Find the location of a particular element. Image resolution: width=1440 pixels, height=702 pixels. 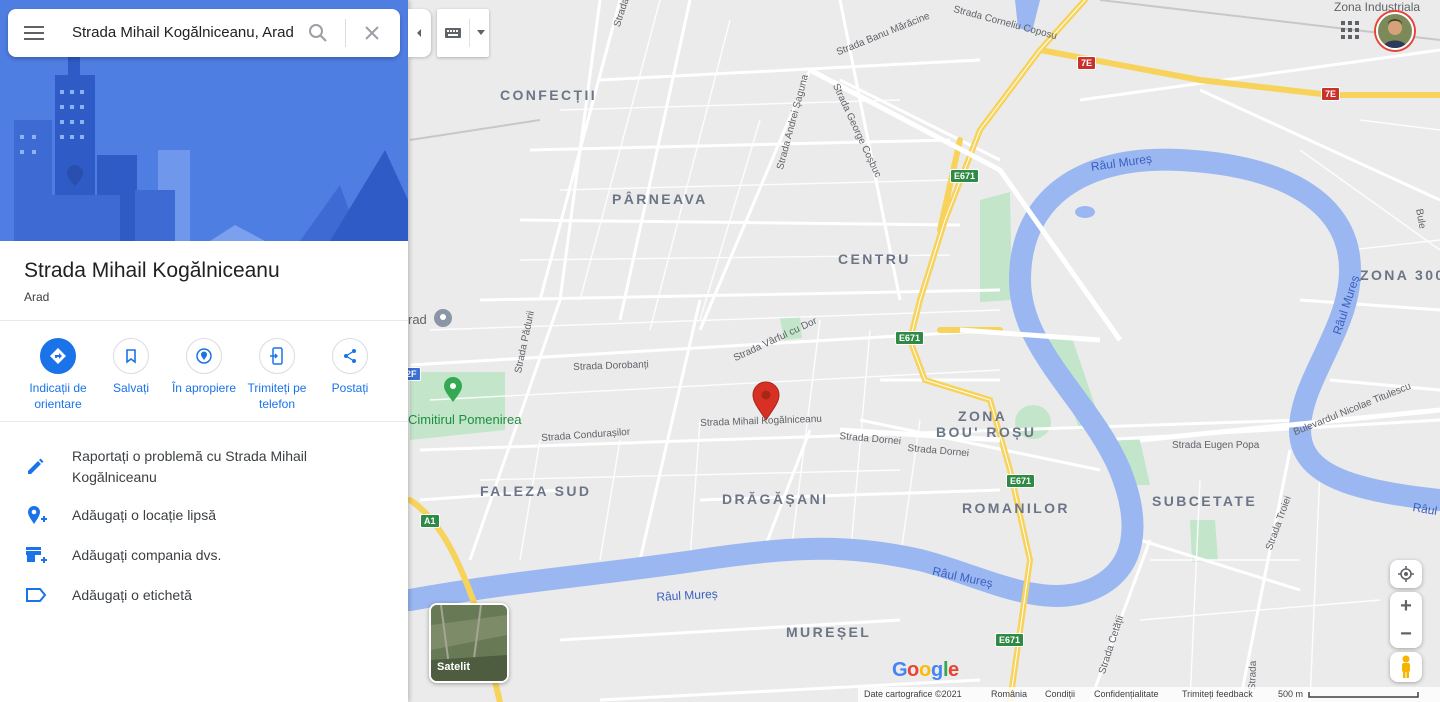

svg-text: G is located at coordinates (900, 670).